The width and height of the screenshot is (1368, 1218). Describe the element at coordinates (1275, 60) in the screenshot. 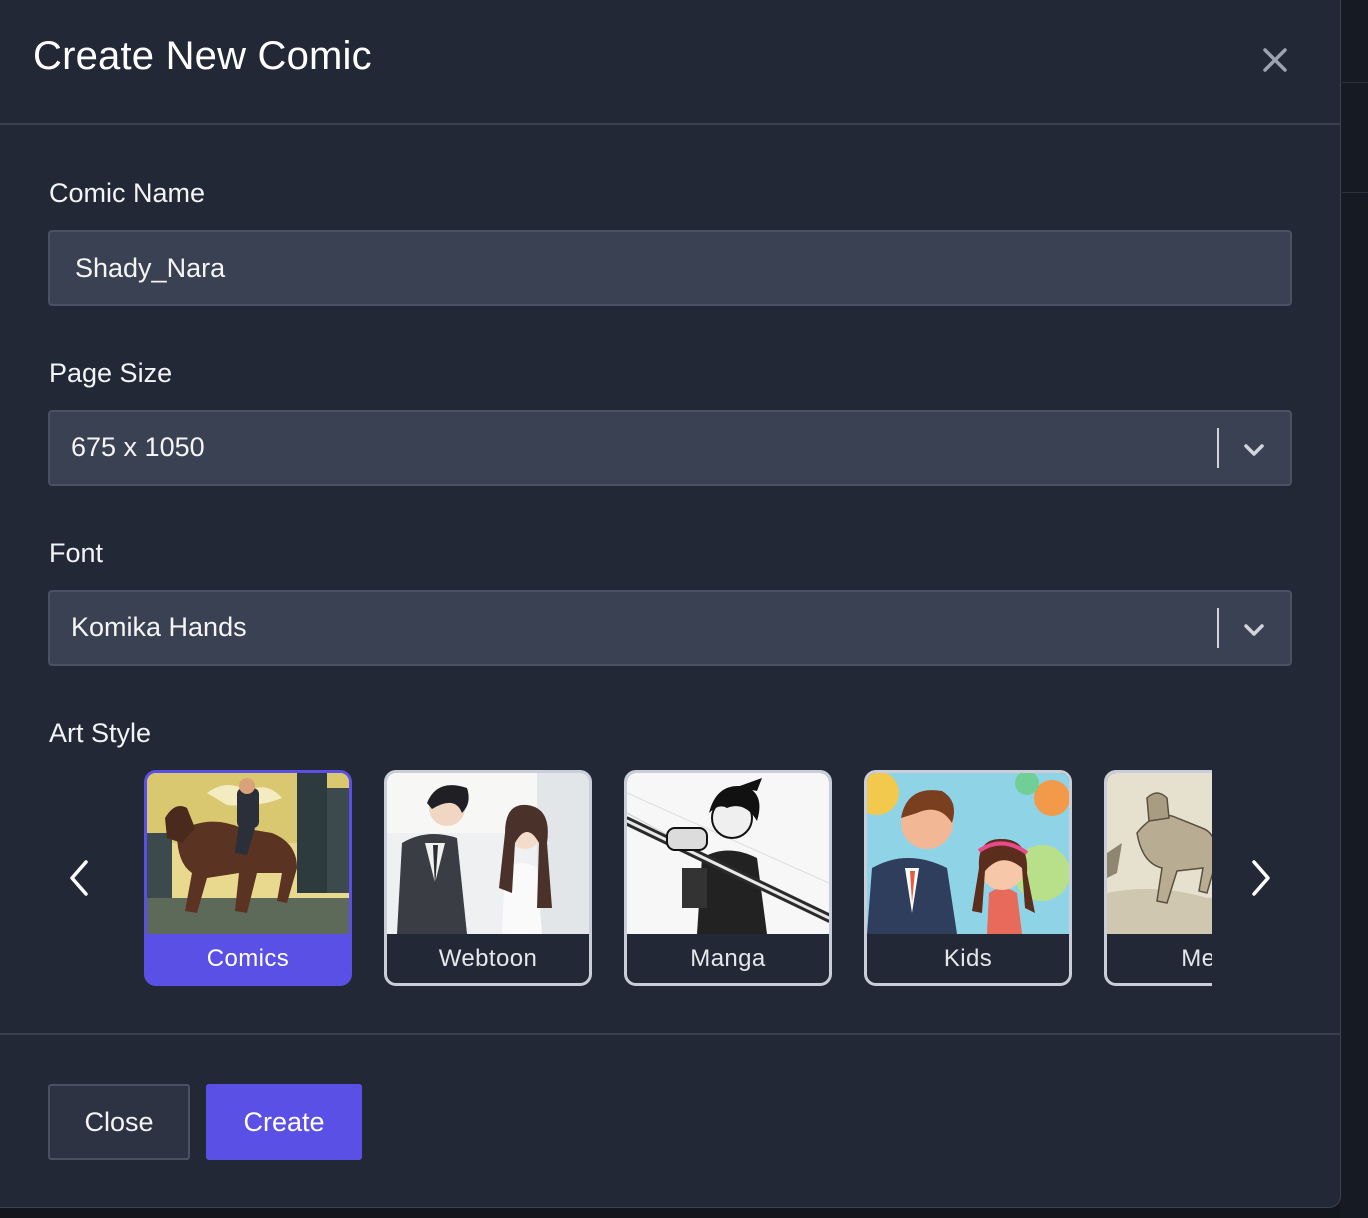

I see `close-icon` at that location.